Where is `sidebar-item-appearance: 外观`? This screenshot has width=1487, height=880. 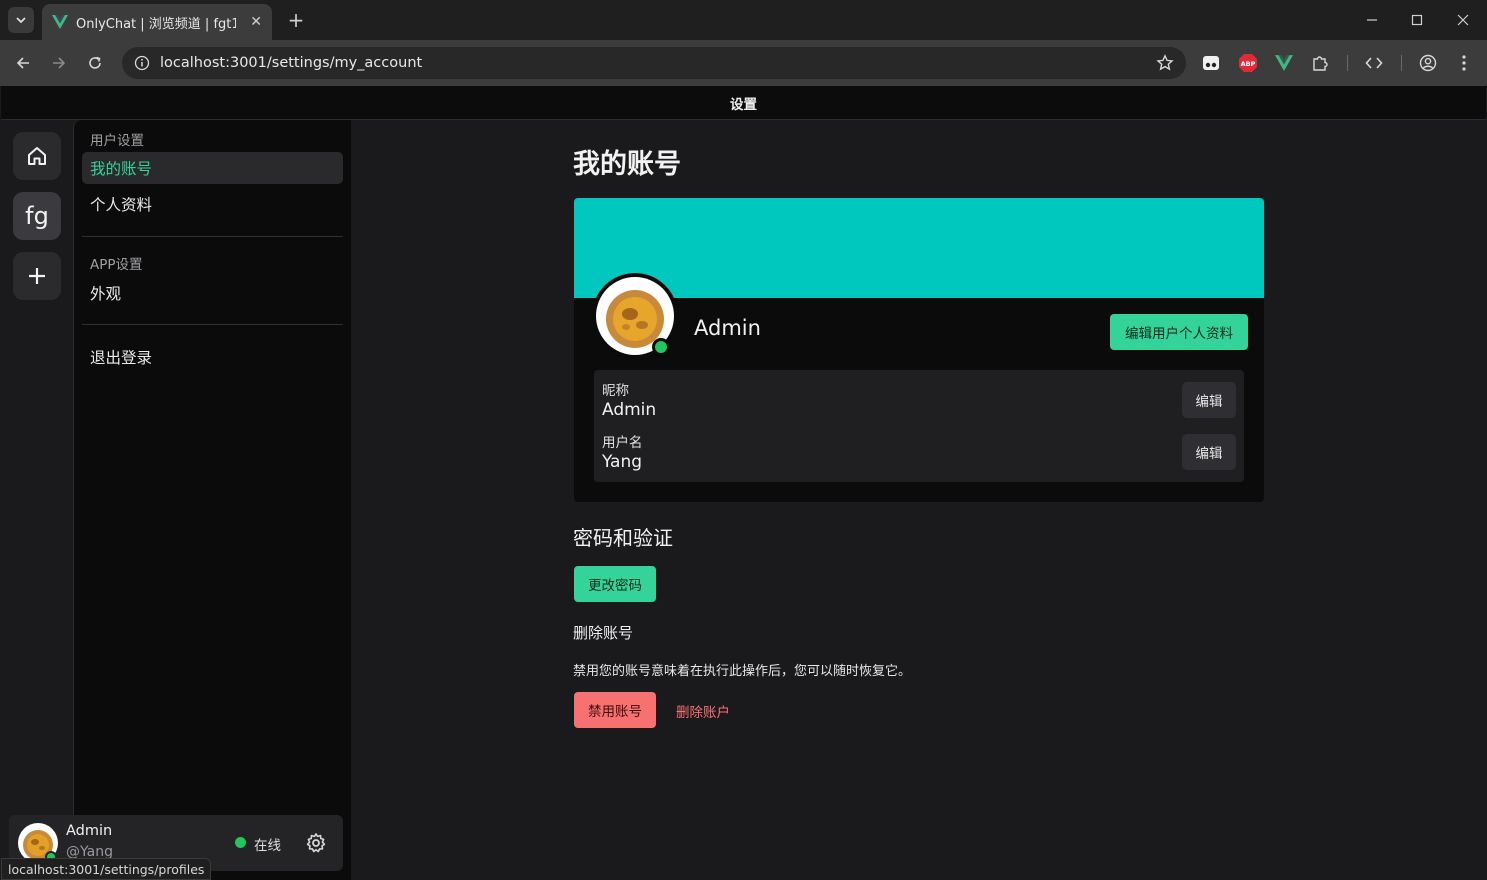
sidebar-item-appearance: 外观 is located at coordinates (212, 293).